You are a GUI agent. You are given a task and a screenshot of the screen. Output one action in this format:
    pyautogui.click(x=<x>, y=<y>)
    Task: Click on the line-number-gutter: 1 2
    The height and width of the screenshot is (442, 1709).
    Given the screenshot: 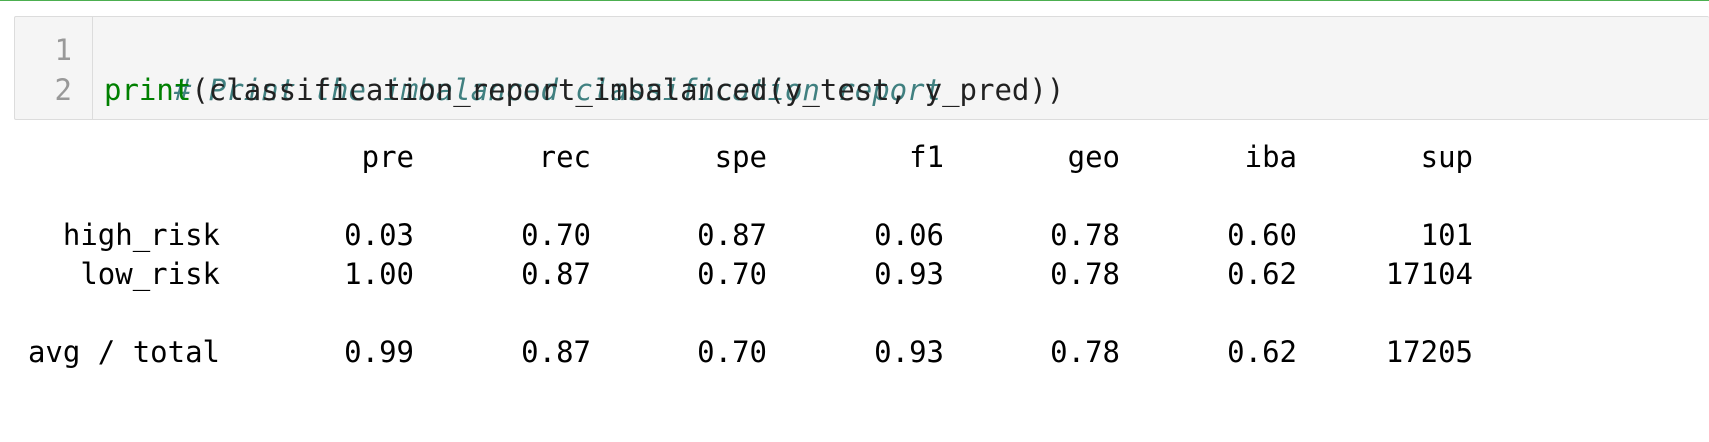 What is the action you would take?
    pyautogui.click(x=54, y=68)
    